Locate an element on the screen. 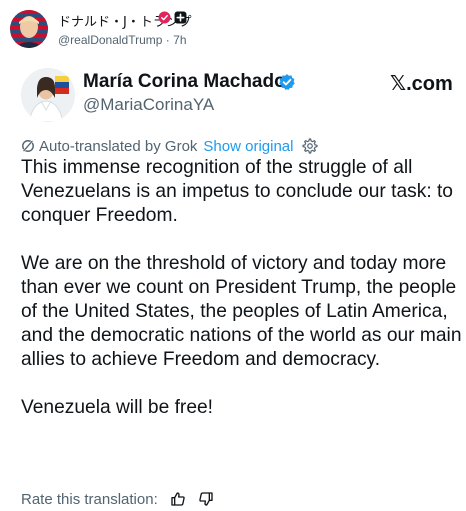 Image resolution: width=466 pixels, height=511 pixels. translation-label: Auto-translated by Grok is located at coordinates (118, 146).